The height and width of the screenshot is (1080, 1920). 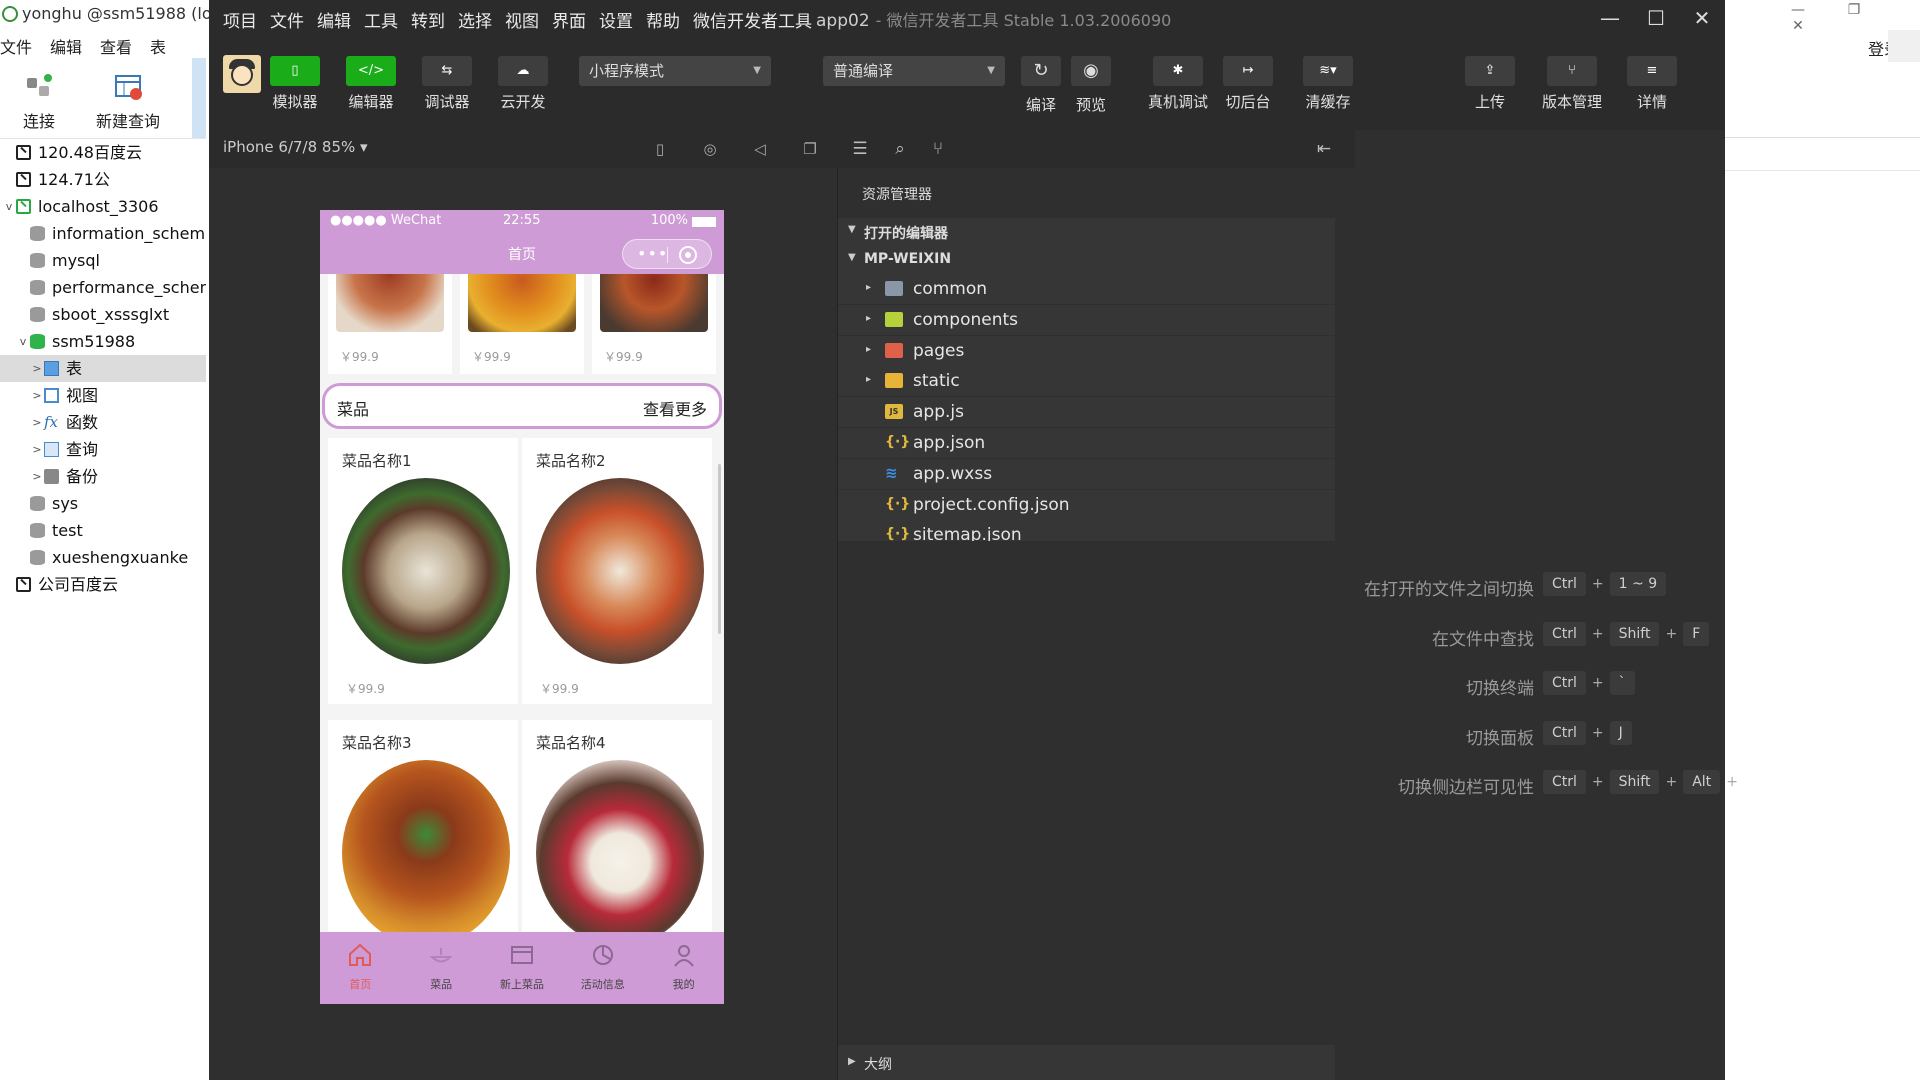 I want to click on close-miniprogram-icon, so click(x=688, y=255).